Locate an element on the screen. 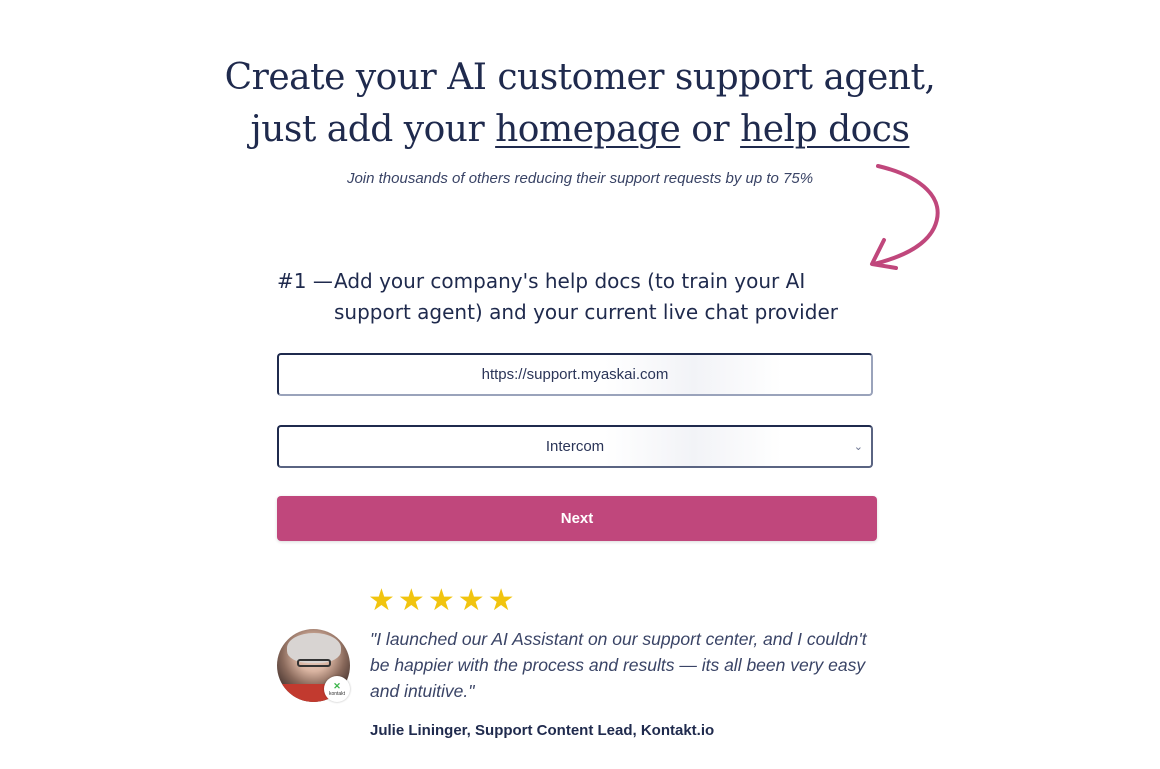  rating-stars: ★ ★ ★ ★ ★ is located at coordinates (441, 601).